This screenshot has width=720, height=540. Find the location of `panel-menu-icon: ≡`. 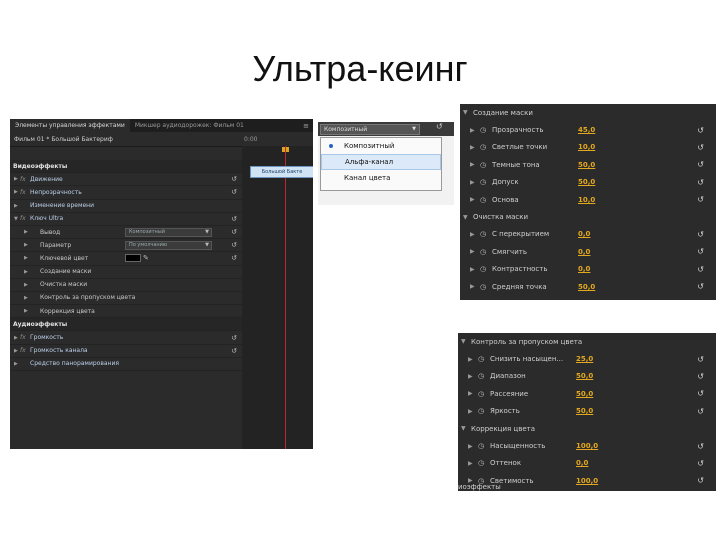

panel-menu-icon: ≡ is located at coordinates (306, 126).